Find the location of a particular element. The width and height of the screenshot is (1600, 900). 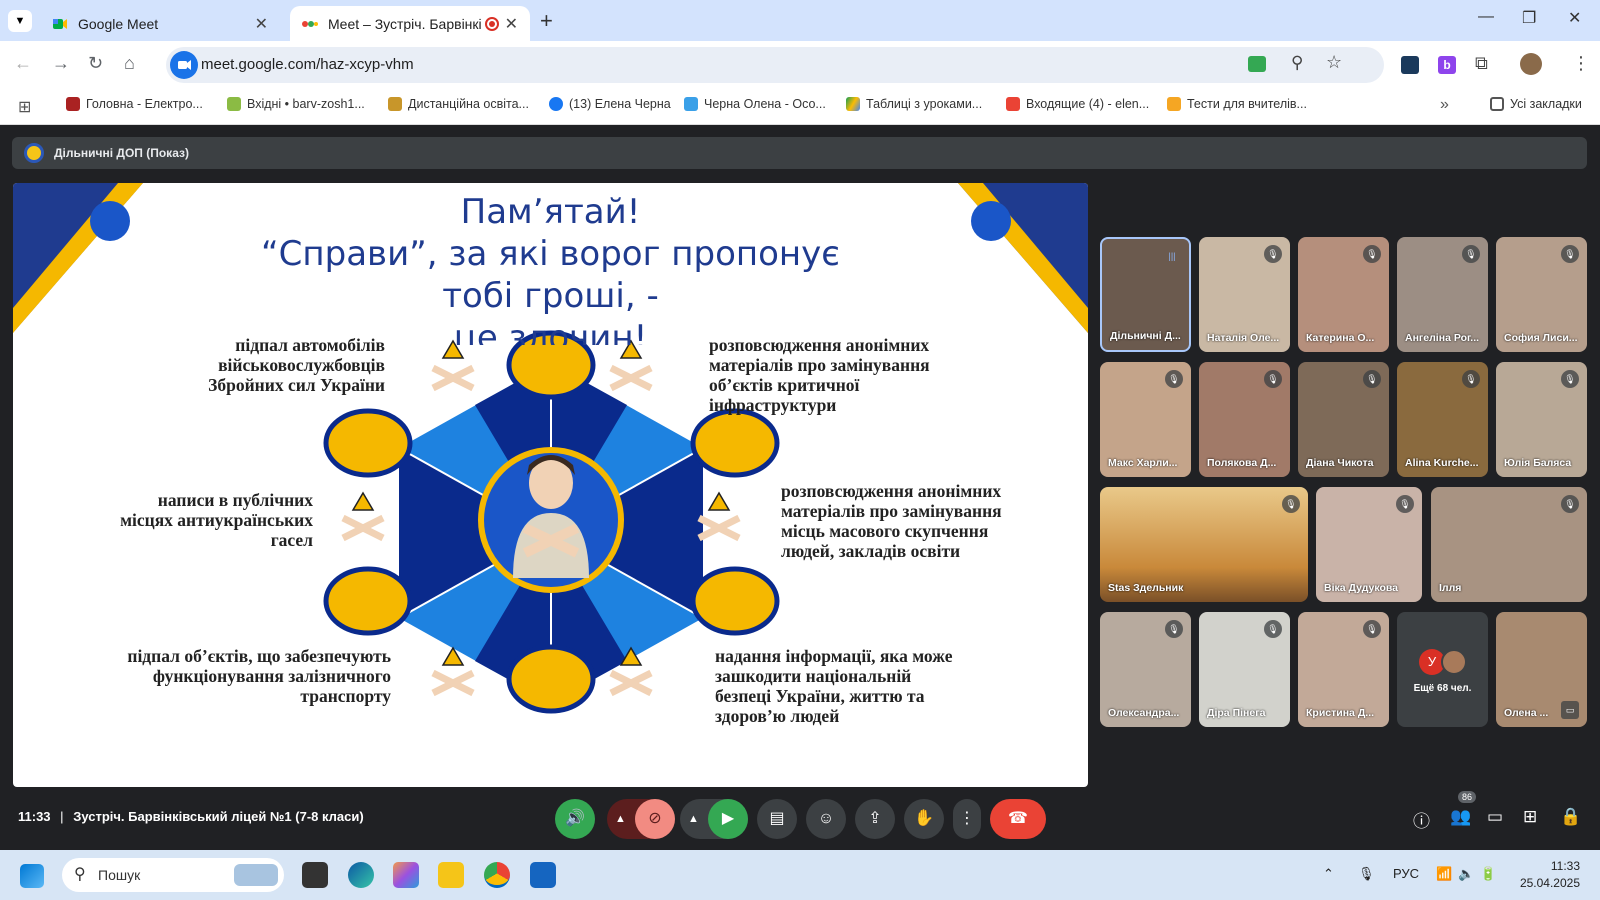

more-bookmarks-chevron-icon: » is located at coordinates (1444, 105).